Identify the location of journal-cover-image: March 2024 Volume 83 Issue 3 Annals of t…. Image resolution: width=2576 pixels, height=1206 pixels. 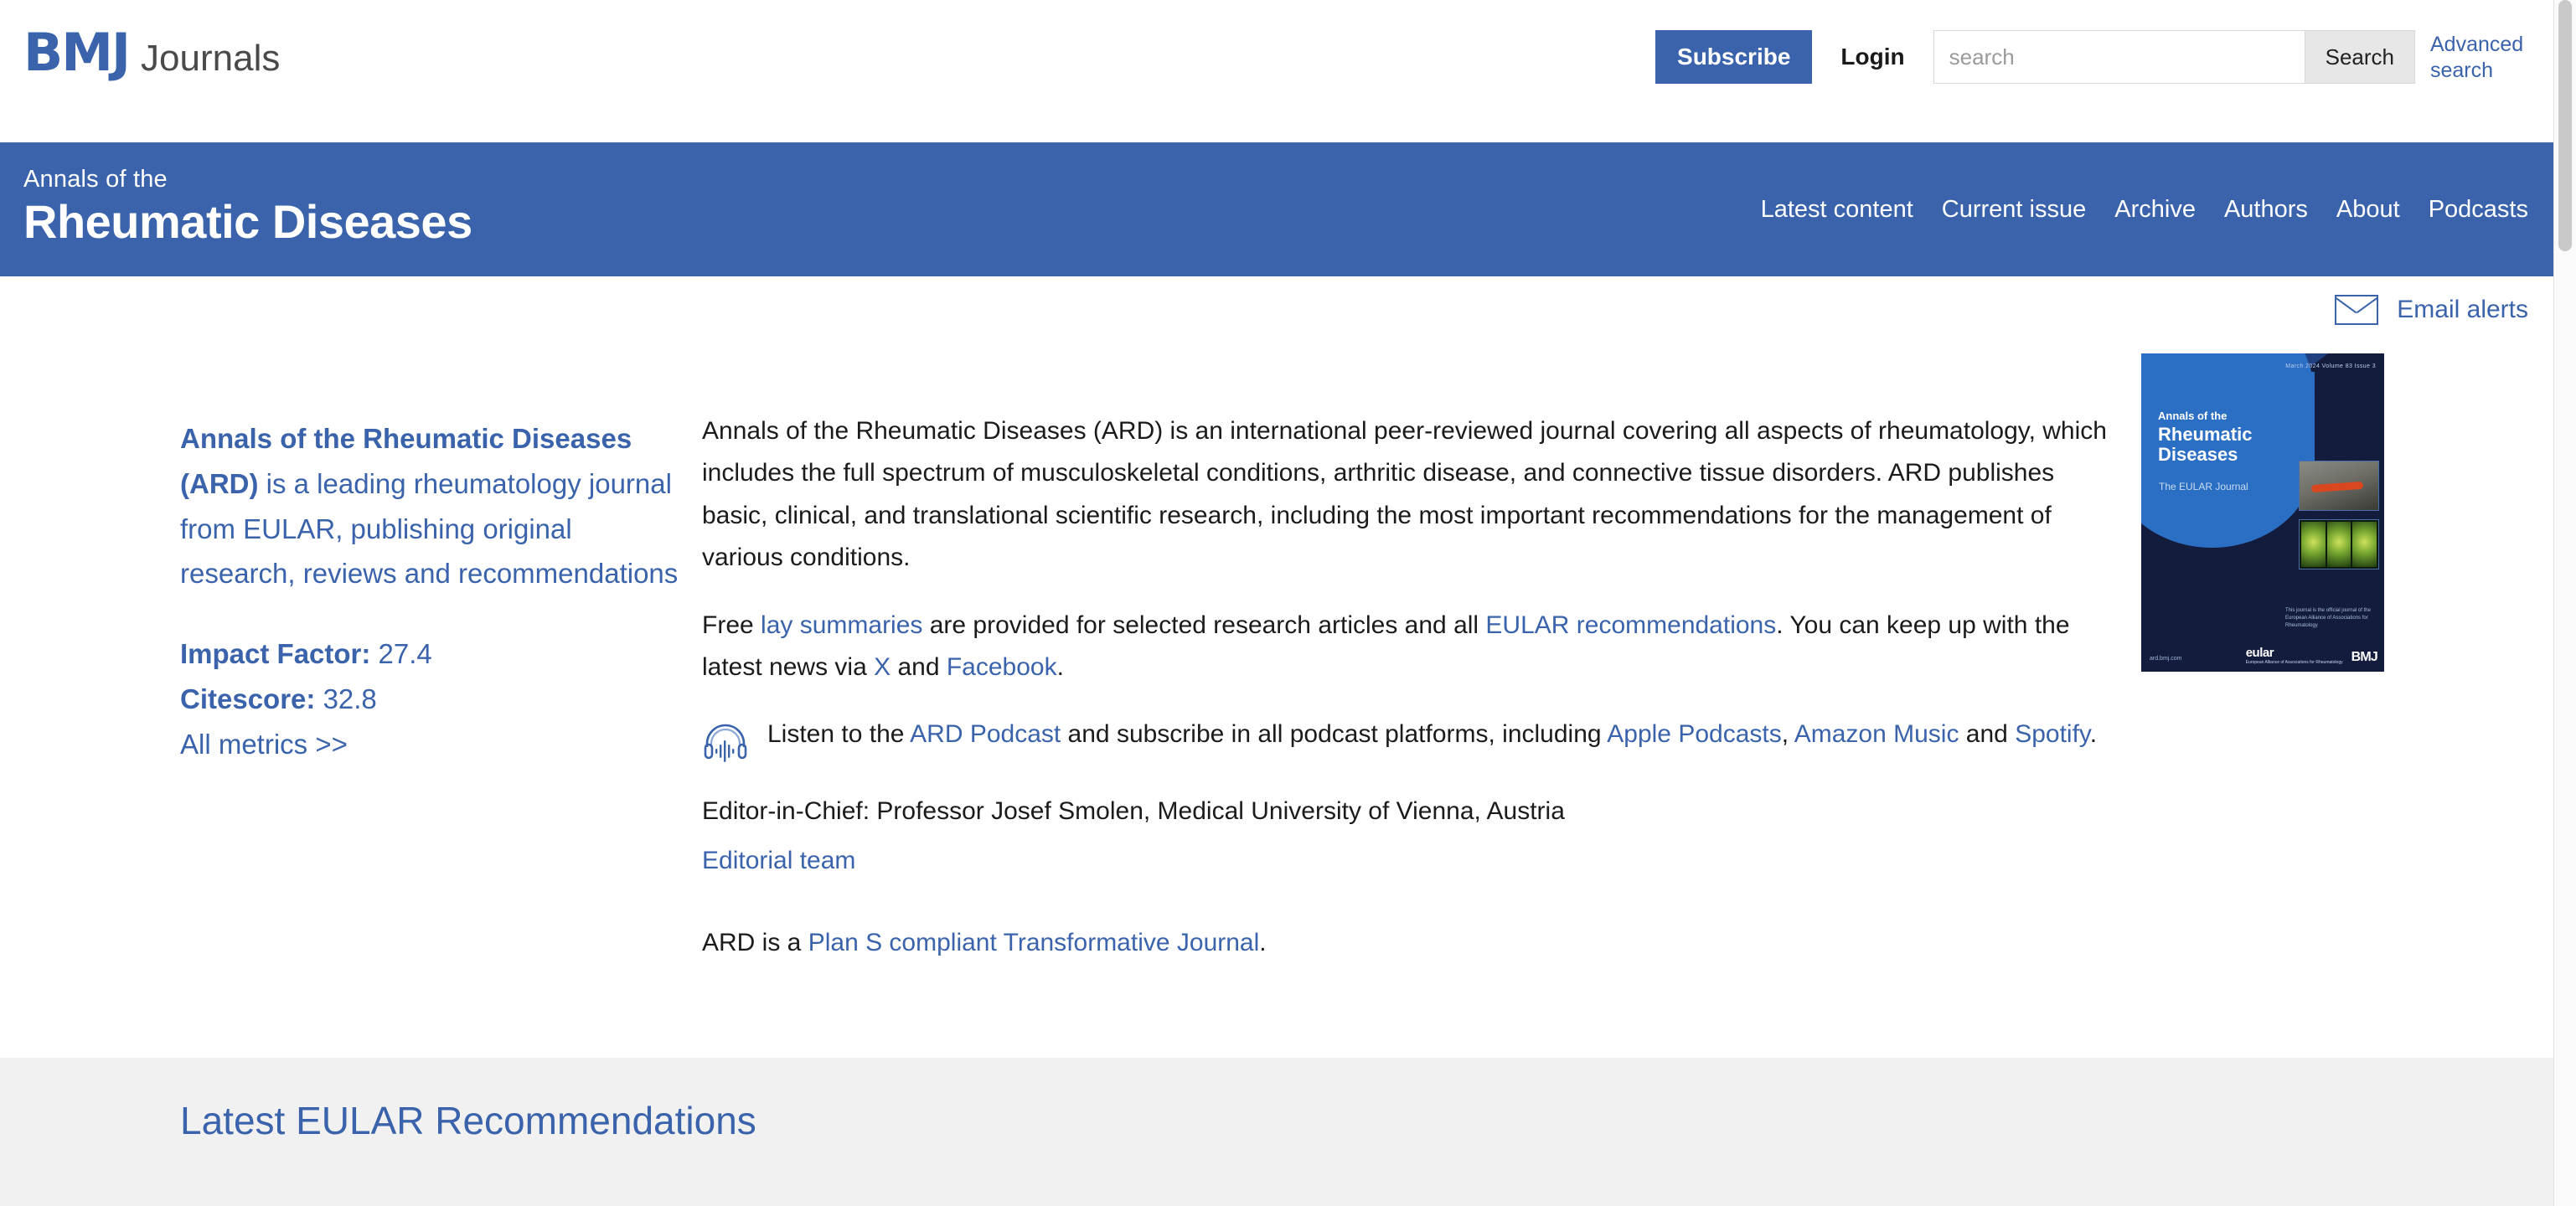
(2262, 512).